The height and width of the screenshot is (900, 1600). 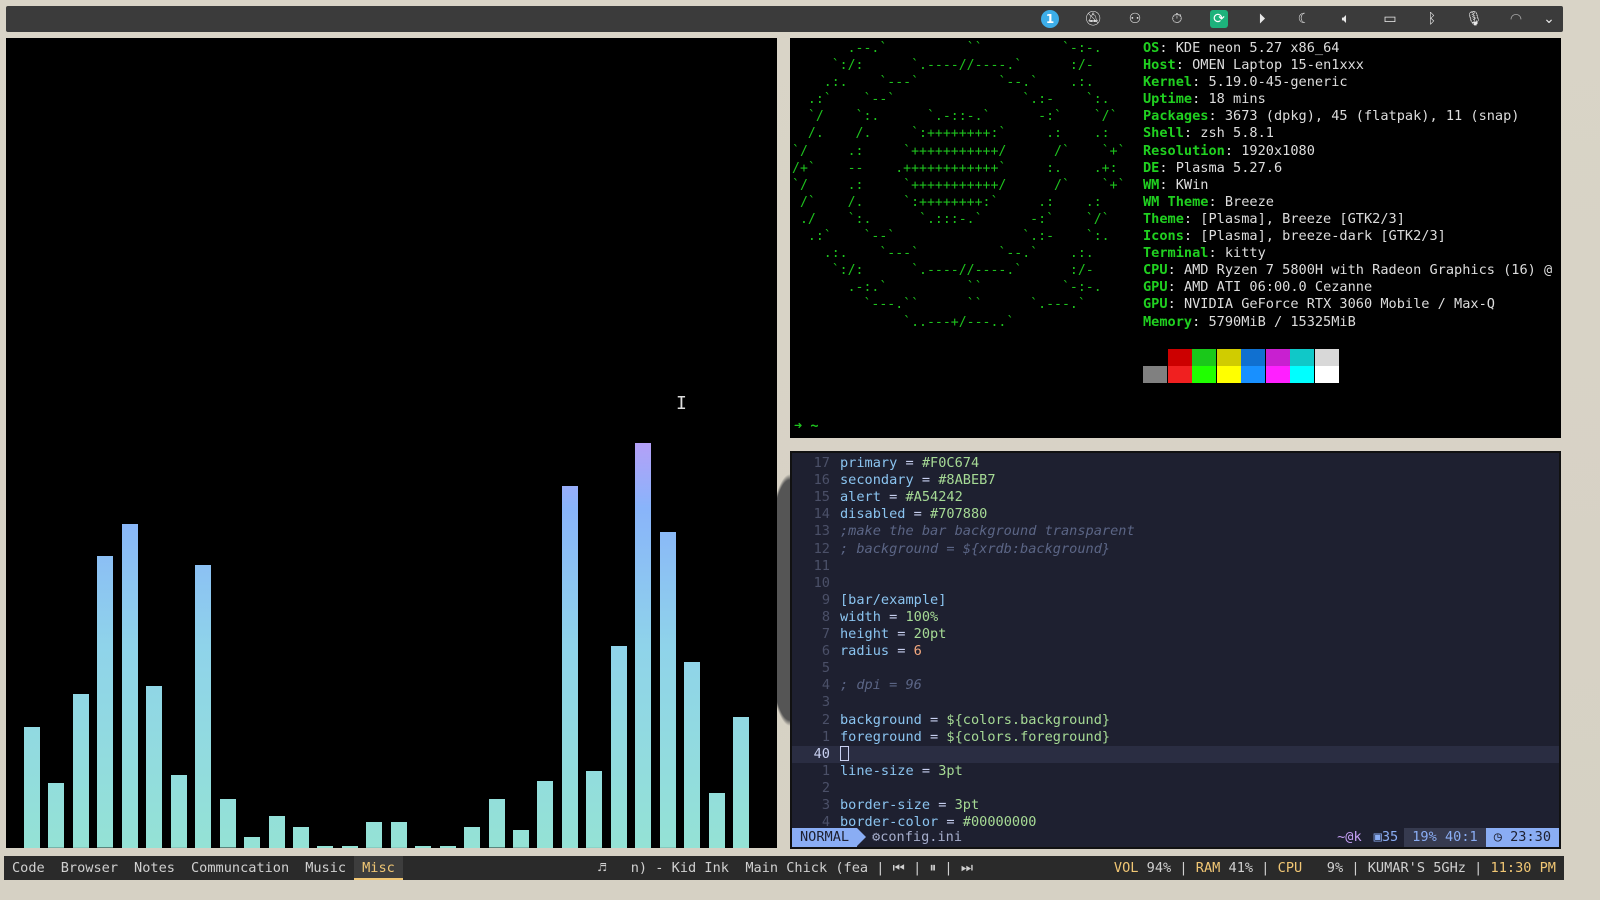 What do you see at coordinates (1168, 321) in the screenshot?
I see `info-key: Memory` at bounding box center [1168, 321].